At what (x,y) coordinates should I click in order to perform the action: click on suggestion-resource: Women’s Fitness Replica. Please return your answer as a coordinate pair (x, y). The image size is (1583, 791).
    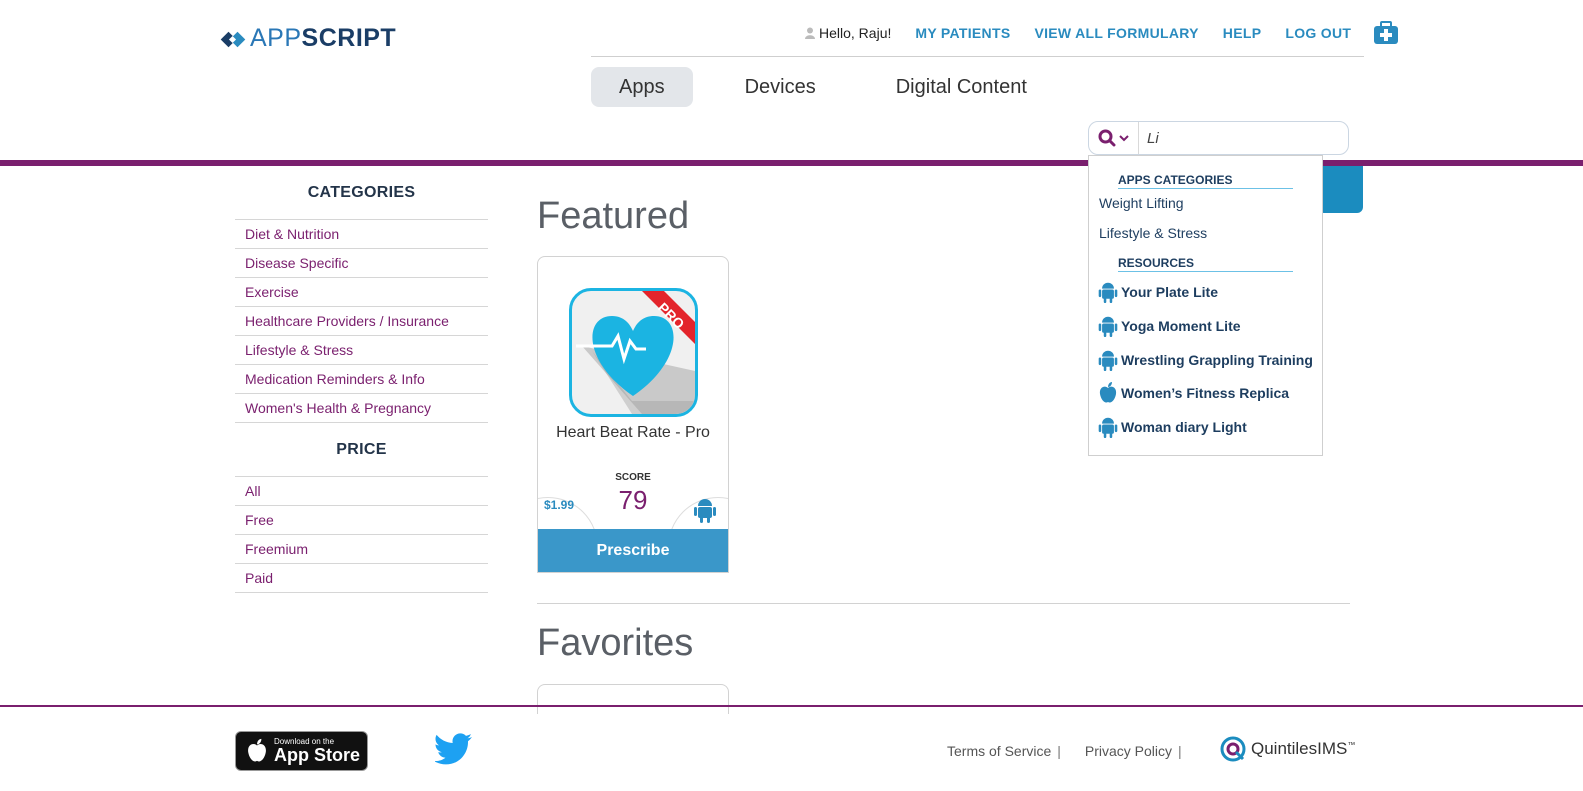
    Looking at the image, I should click on (1193, 393).